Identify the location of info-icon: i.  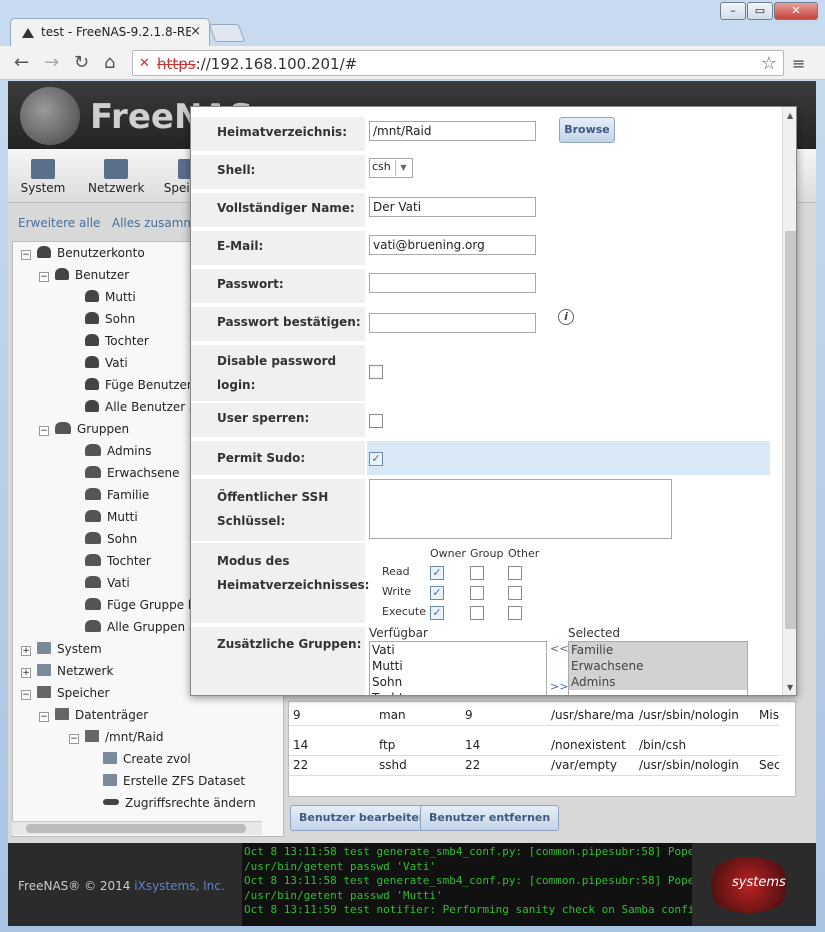
(566, 317).